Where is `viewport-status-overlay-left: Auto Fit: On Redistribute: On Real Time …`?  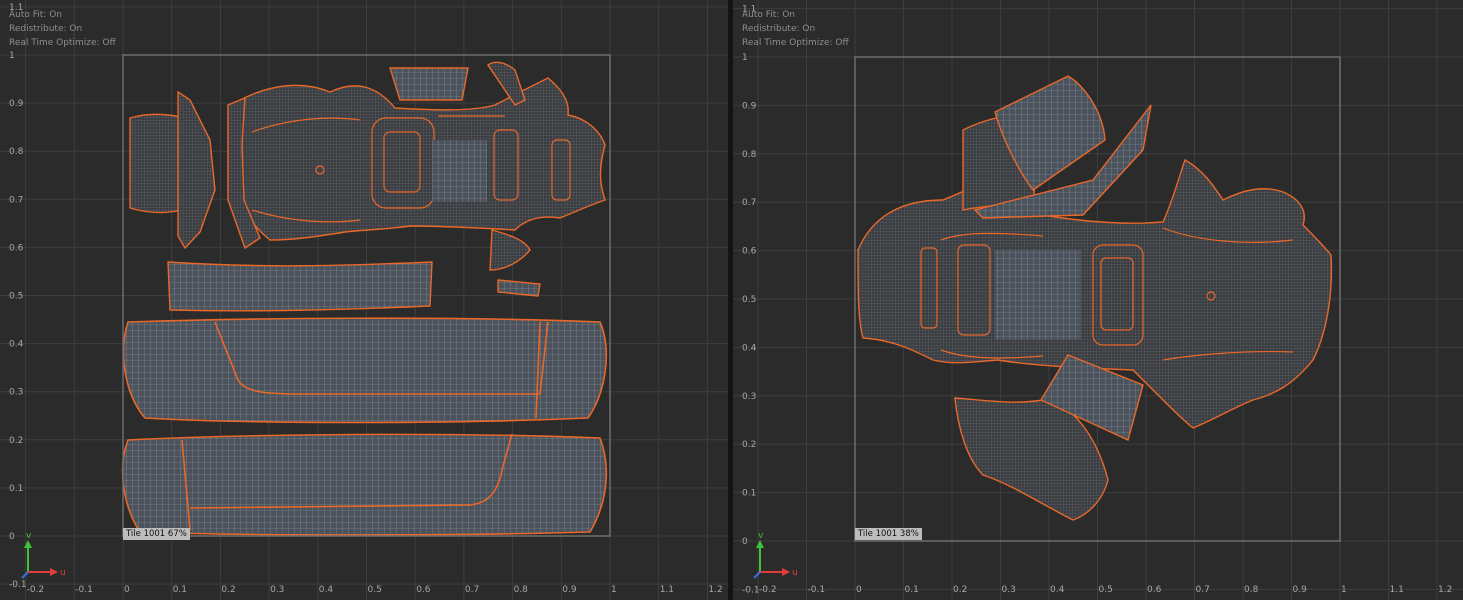
viewport-status-overlay-left: Auto Fit: On Redistribute: On Real Time … is located at coordinates (62, 29).